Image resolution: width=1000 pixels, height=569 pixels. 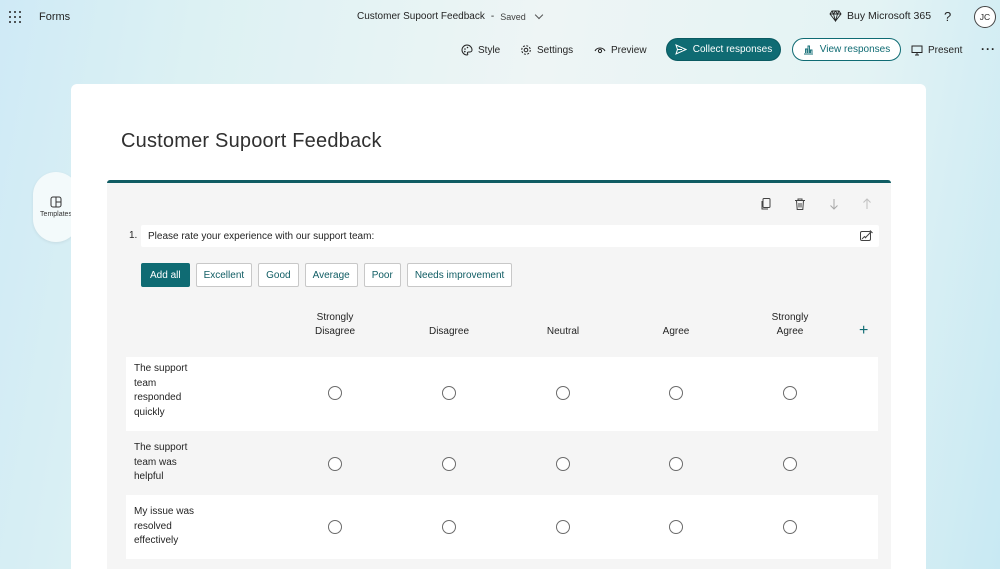 I want to click on delete-icon, so click(x=800, y=204).